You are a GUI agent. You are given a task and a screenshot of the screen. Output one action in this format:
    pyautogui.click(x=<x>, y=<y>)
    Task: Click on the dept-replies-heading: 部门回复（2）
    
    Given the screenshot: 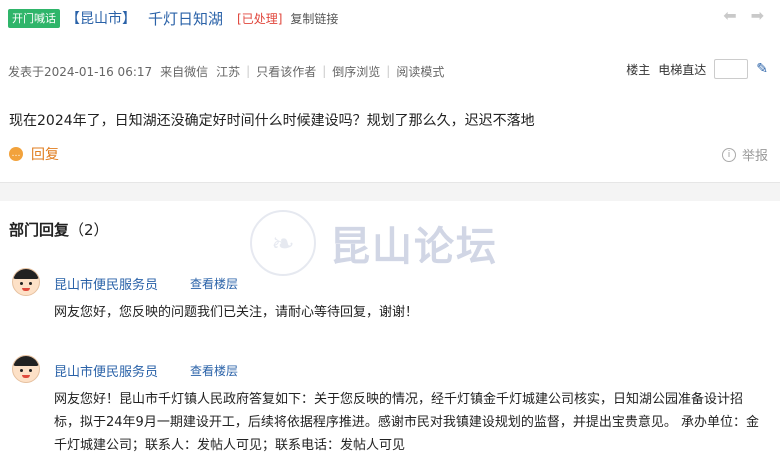 What is the action you would take?
    pyautogui.click(x=59, y=229)
    